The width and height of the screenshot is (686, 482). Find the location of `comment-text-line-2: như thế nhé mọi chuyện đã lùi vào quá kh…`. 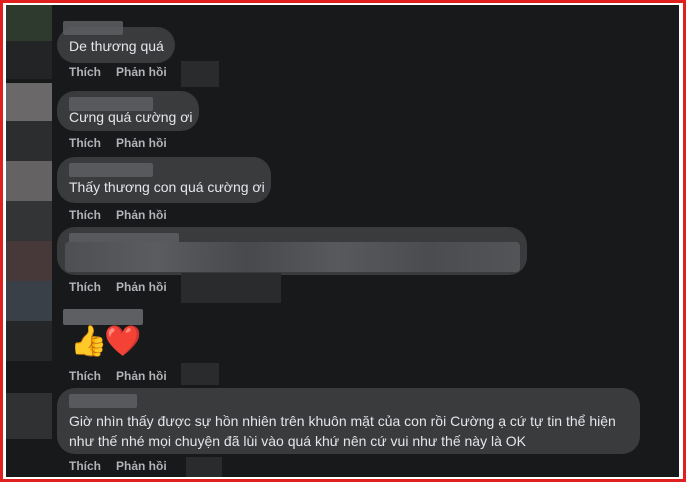

comment-text-line-2: như thế nhé mọi chuyện đã lùi vào quá kh… is located at coordinates (297, 441).